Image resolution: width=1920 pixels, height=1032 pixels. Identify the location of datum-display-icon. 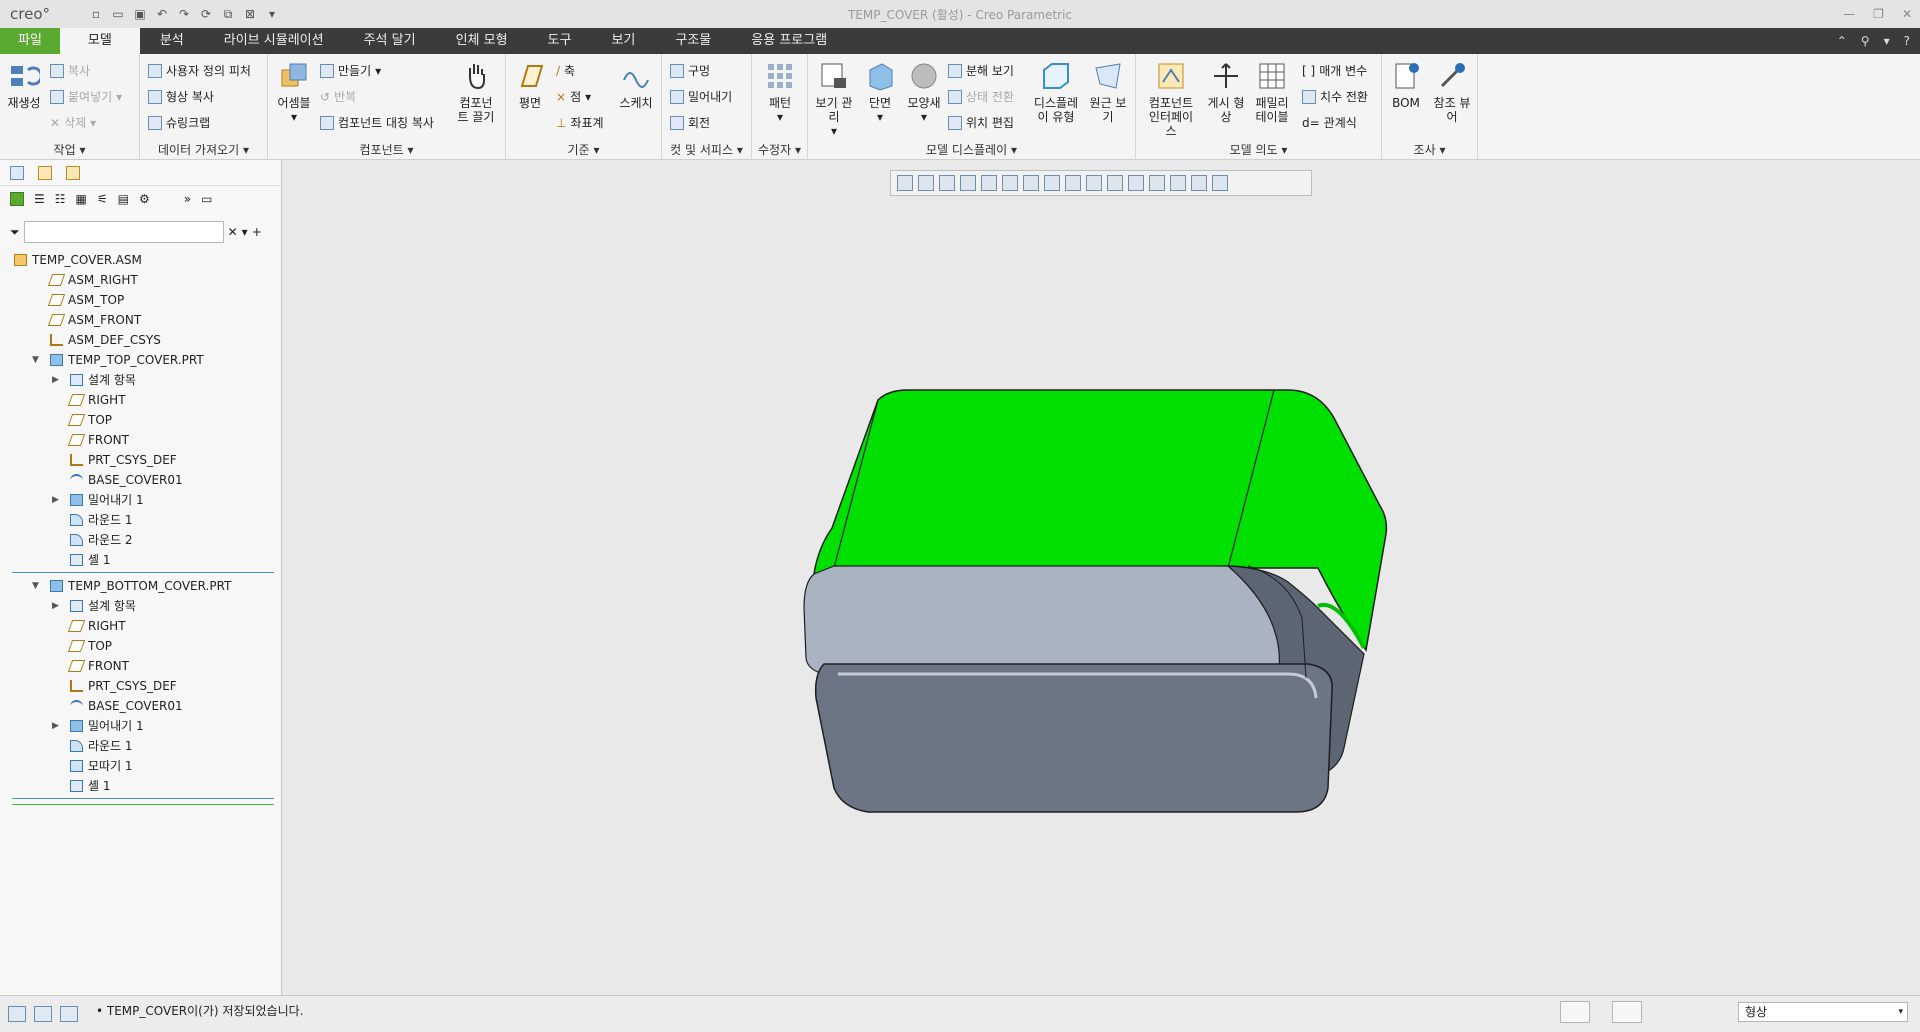
(1094, 183).